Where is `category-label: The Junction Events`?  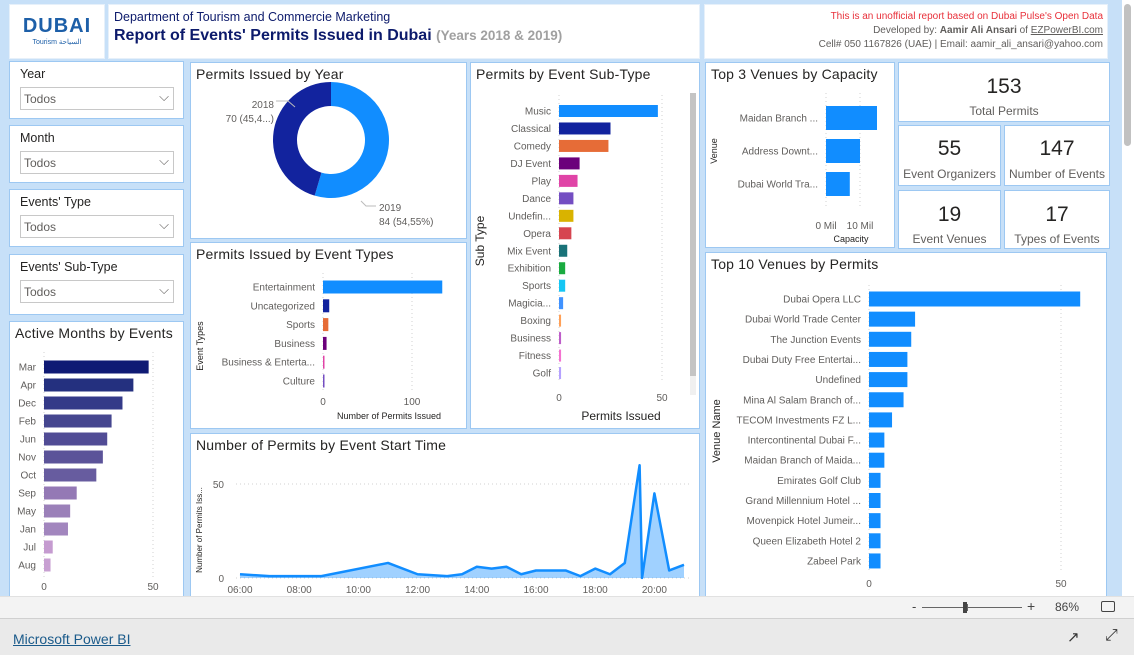 category-label: The Junction Events is located at coordinates (815, 340).